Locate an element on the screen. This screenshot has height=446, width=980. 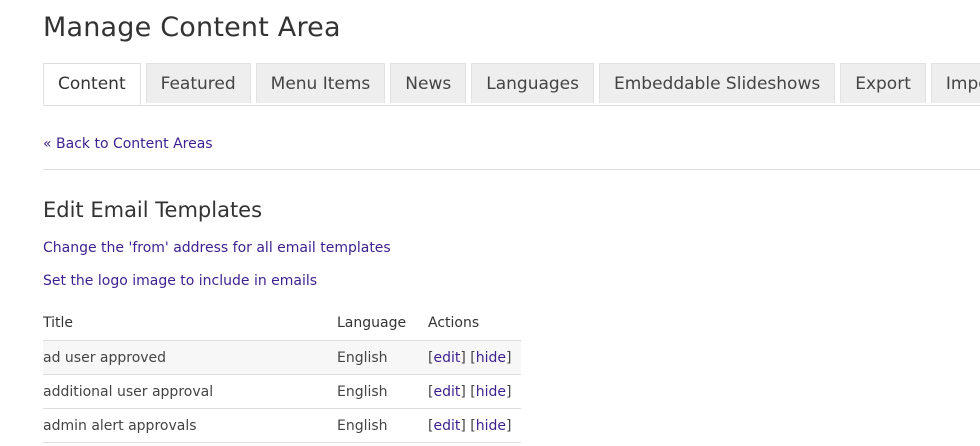
set-logo-image-link: Set the logo image to include in emails is located at coordinates (180, 281).